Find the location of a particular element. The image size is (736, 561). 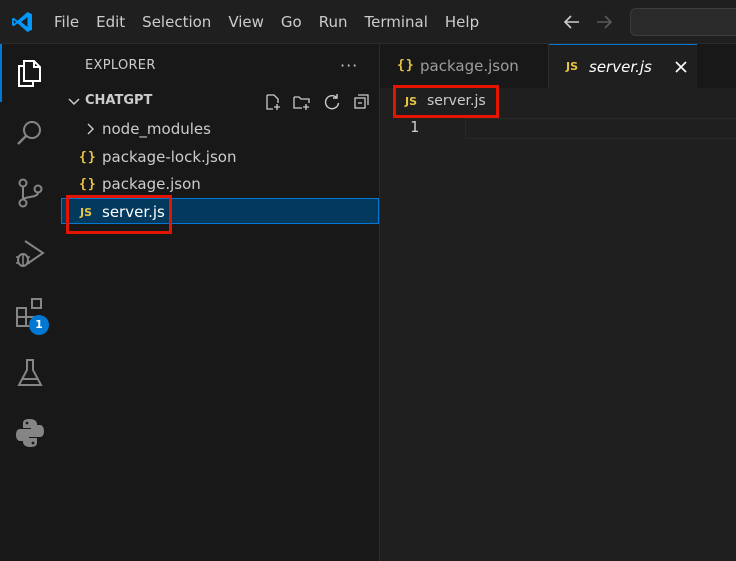

explorer-title: EXPLORER is located at coordinates (120, 65).